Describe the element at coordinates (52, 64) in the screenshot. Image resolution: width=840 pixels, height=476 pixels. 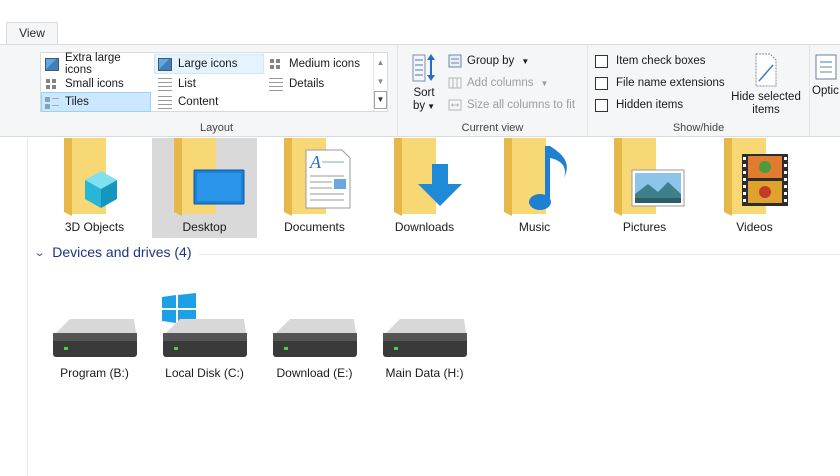
I see `extra-large-icons-icon` at that location.